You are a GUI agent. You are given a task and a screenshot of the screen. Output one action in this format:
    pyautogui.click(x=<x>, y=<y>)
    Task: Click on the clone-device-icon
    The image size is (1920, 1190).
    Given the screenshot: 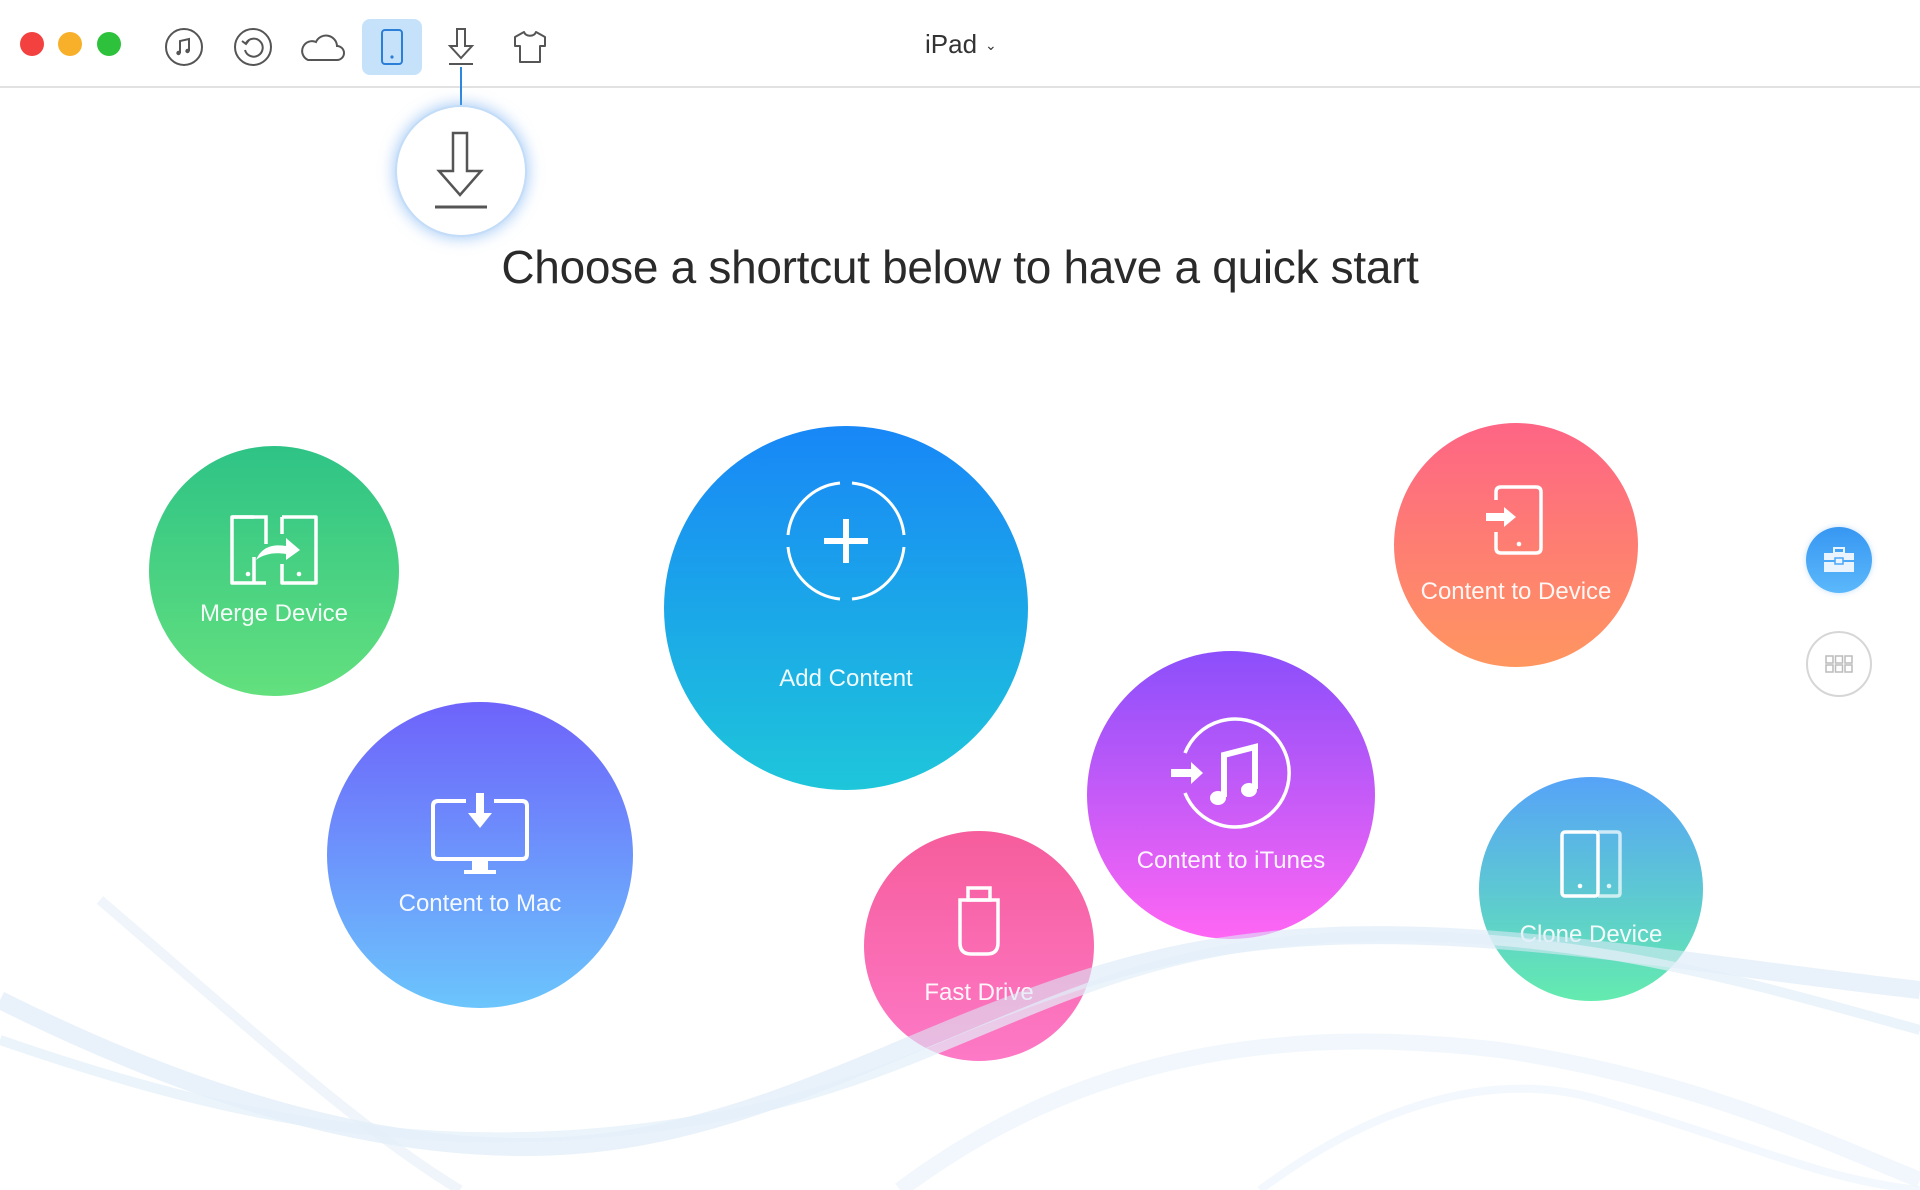 What is the action you would take?
    pyautogui.click(x=1591, y=864)
    